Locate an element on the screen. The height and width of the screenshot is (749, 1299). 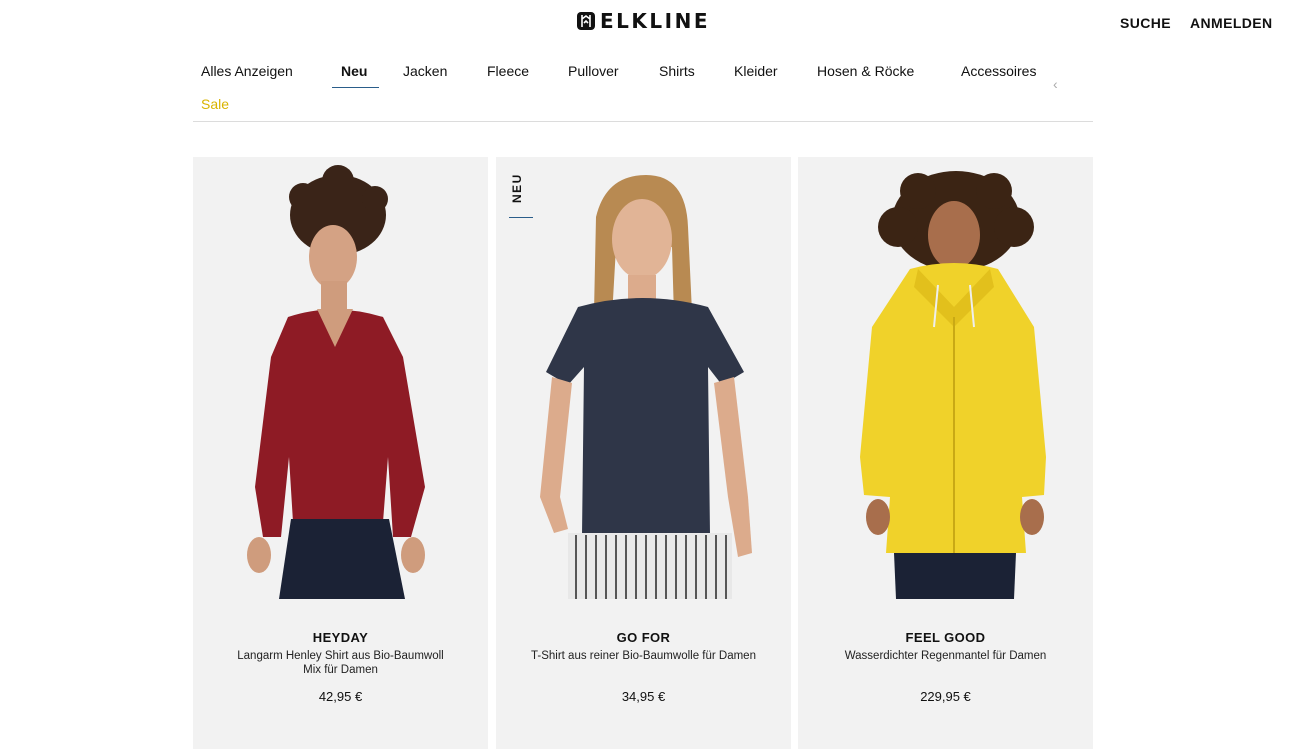
login-link: ANMELDEN is located at coordinates (1231, 23).